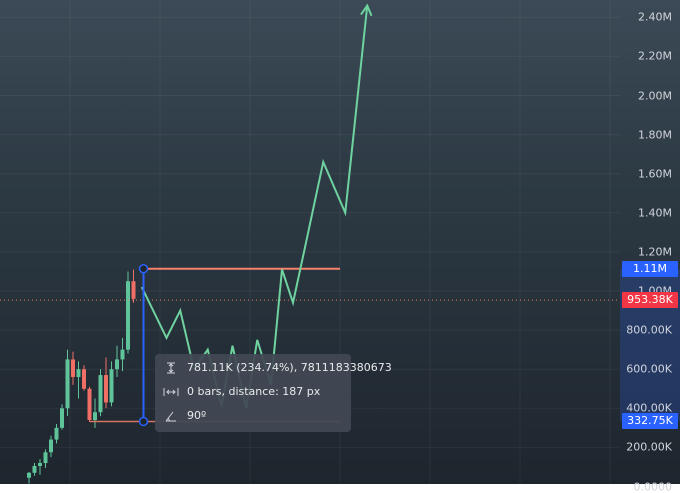 The width and height of the screenshot is (680, 493). Describe the element at coordinates (650, 300) in the screenshot. I see `current-price-badge: 953.38K` at that location.